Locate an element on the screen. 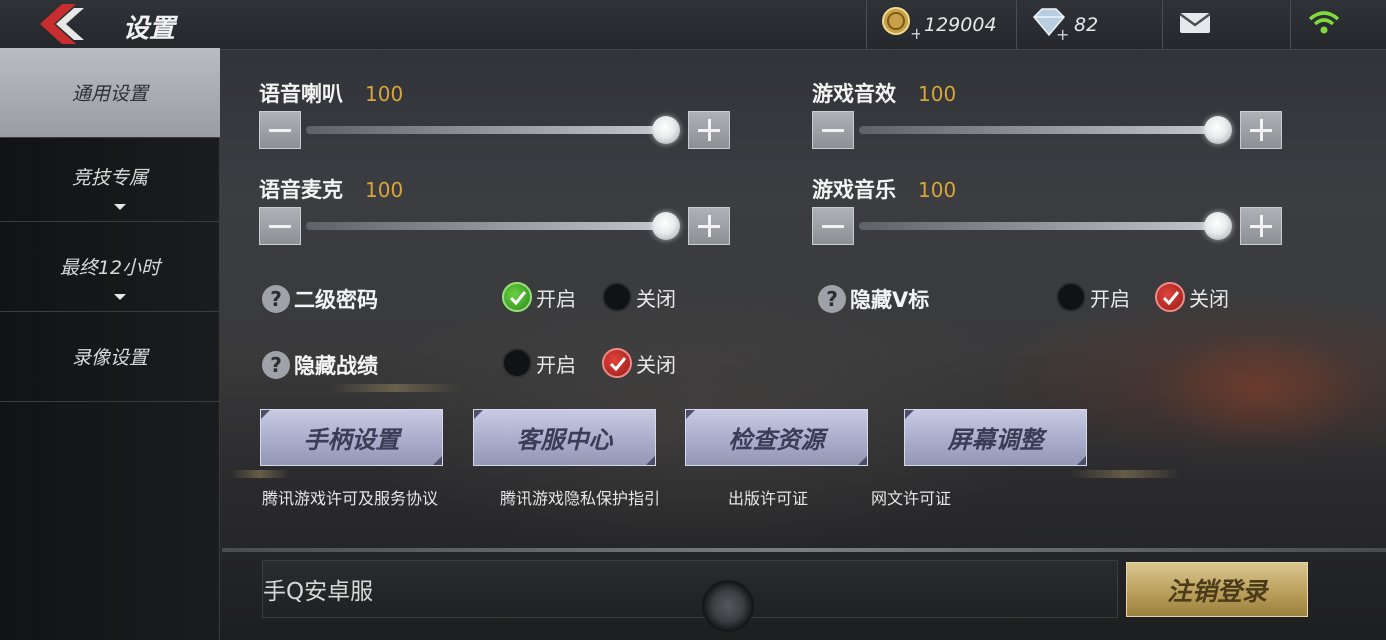 This screenshot has width=1386, height=640. sidebar-item-competitive: 竞技专属 is located at coordinates (110, 177).